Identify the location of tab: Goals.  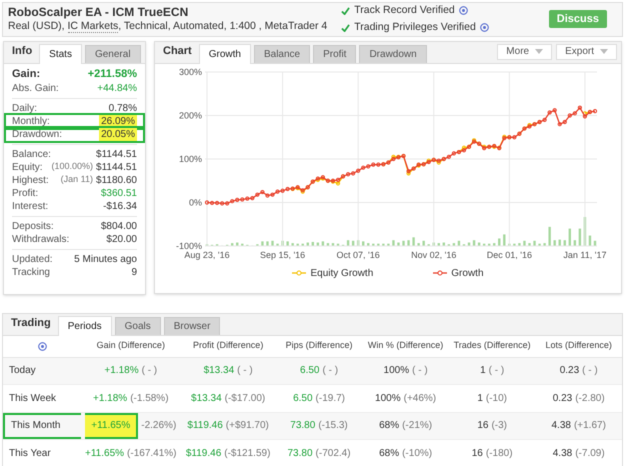
(137, 325).